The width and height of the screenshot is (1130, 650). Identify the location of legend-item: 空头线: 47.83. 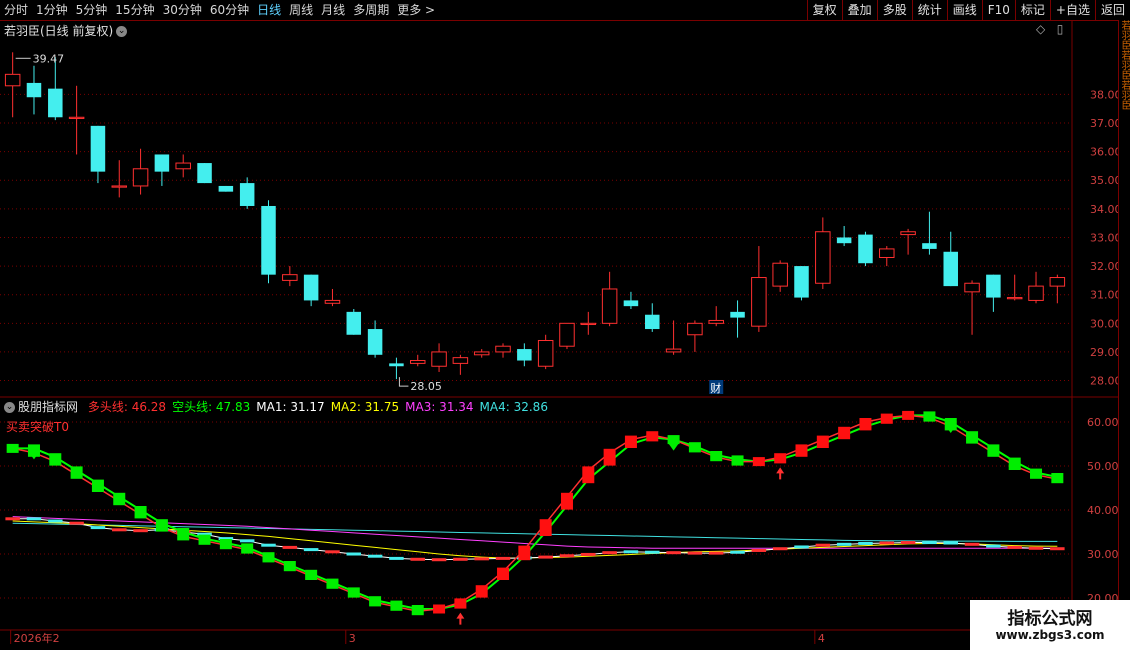
(211, 407).